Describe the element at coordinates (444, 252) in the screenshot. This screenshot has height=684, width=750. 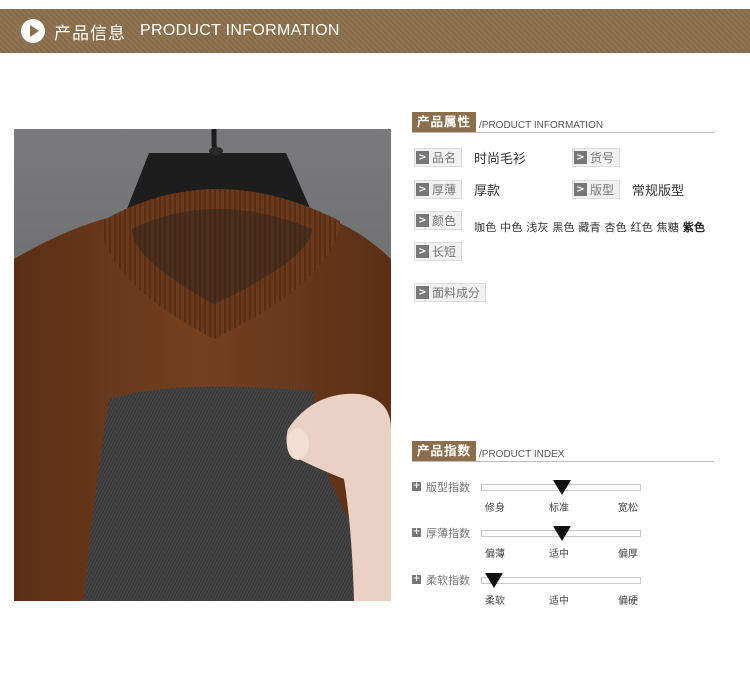
I see `attr-length-label: 长短` at that location.